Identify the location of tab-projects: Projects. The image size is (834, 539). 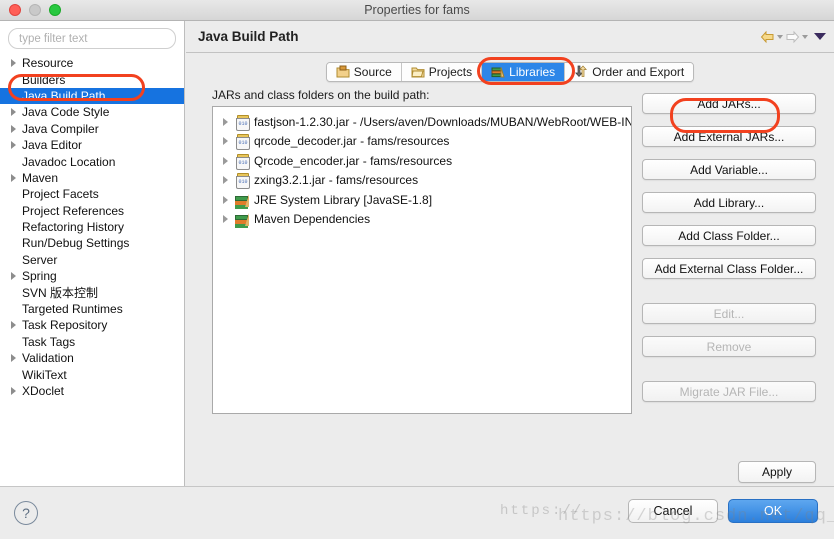
(442, 72).